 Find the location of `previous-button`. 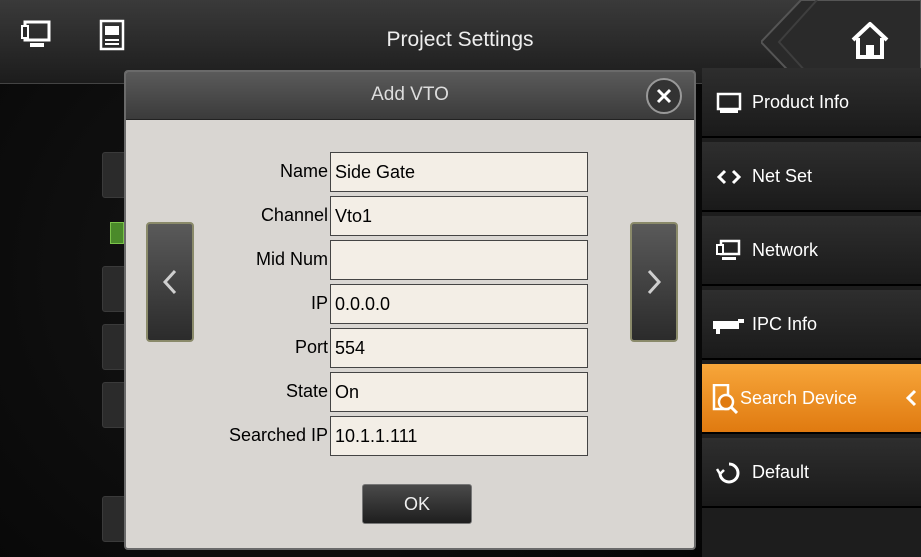

previous-button is located at coordinates (170, 282).